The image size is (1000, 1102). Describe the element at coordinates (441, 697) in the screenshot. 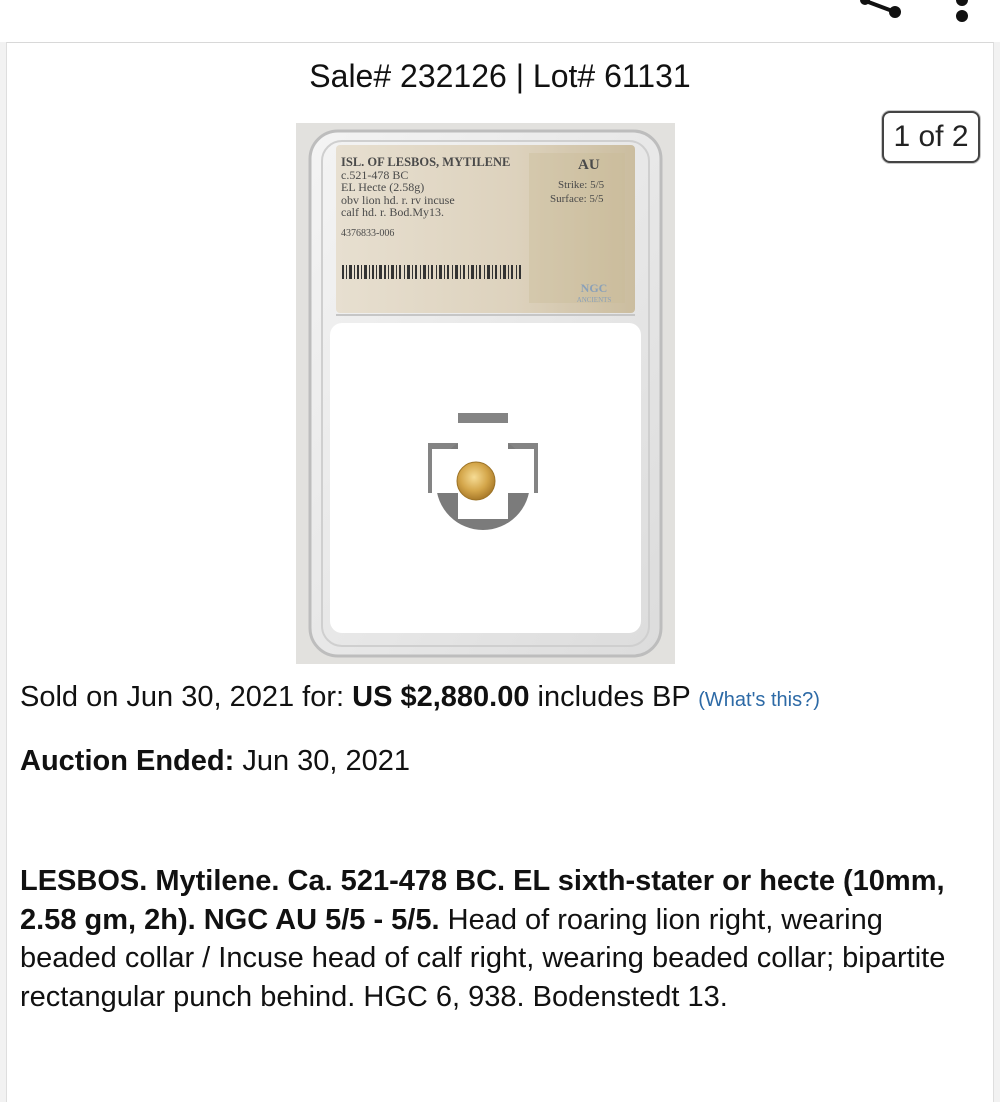

I see `sold-price: US $2,880.00` at that location.